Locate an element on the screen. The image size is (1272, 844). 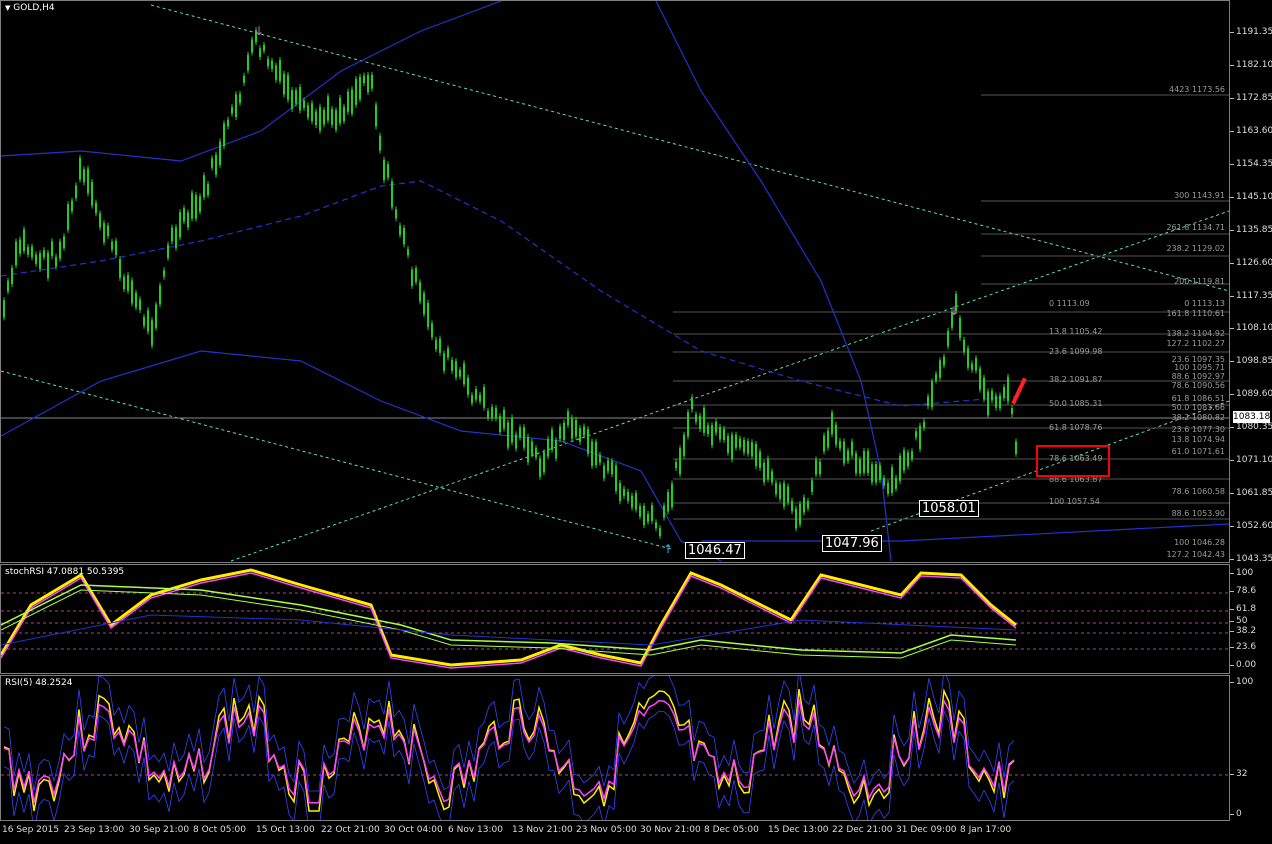
price-tick: 1043.35 is located at coordinates (1250, 559).